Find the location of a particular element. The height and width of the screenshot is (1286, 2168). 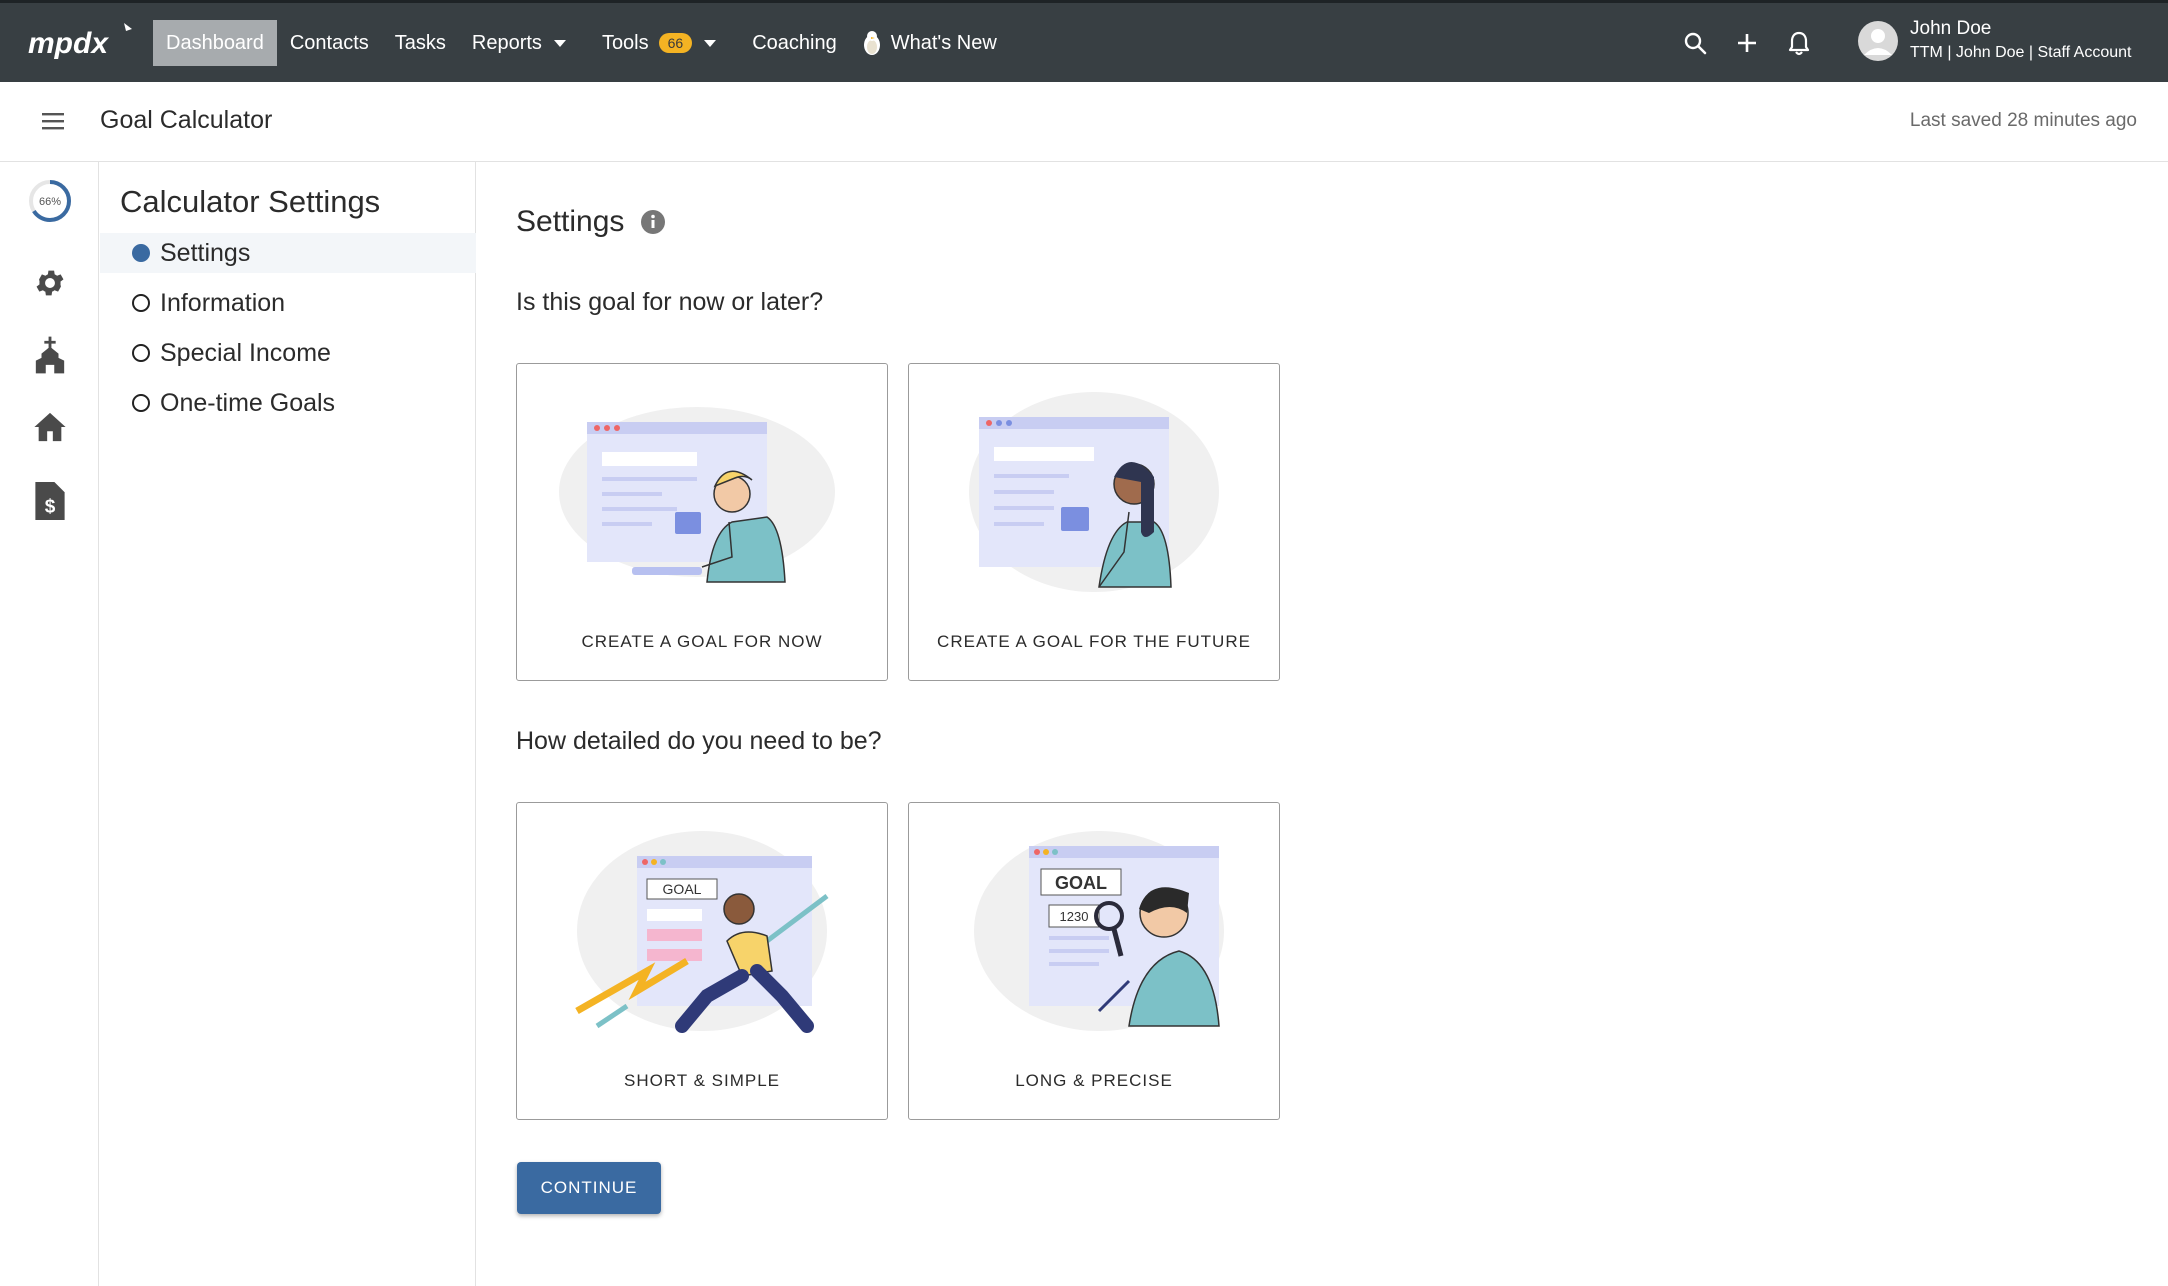

card-label: CREATE A GOAL FOR NOW is located at coordinates (702, 641).